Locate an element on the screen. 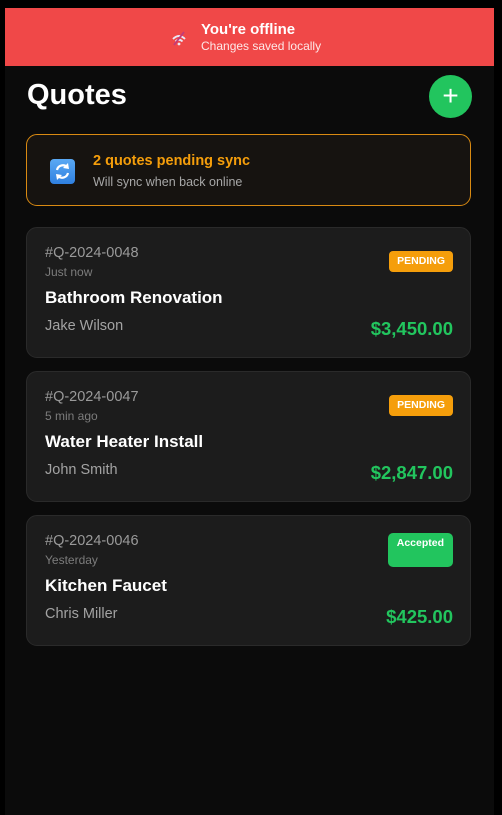 The width and height of the screenshot is (502, 815). add-quote-button: + is located at coordinates (450, 96).